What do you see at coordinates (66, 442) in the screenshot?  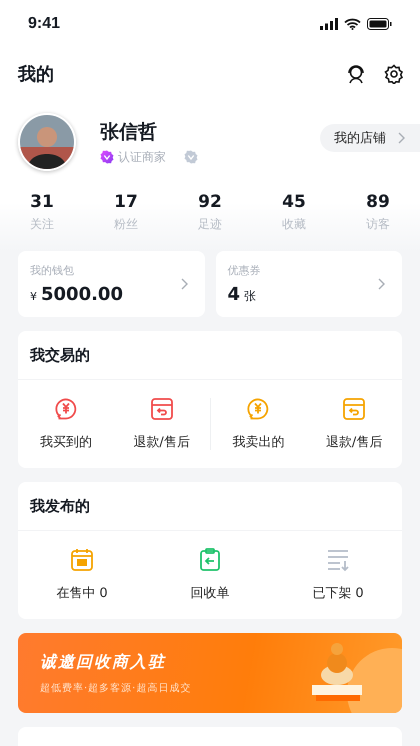 I see `grid-item-label: 我买到的` at bounding box center [66, 442].